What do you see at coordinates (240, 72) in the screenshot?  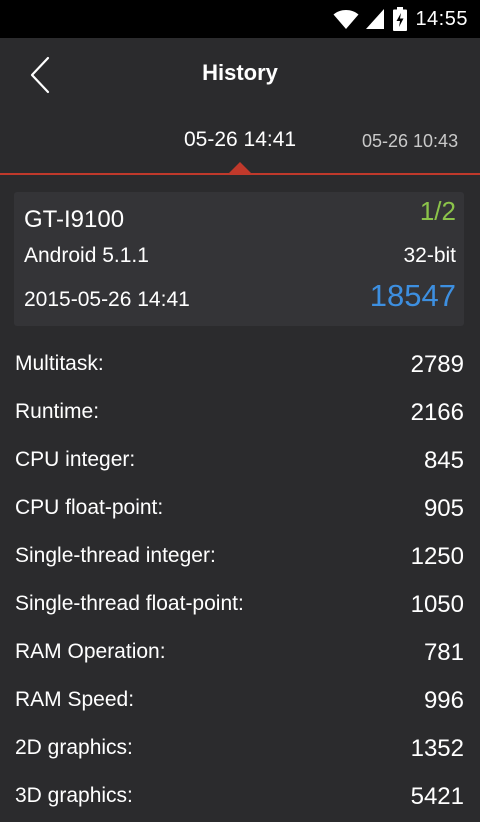 I see `page-title: History` at bounding box center [240, 72].